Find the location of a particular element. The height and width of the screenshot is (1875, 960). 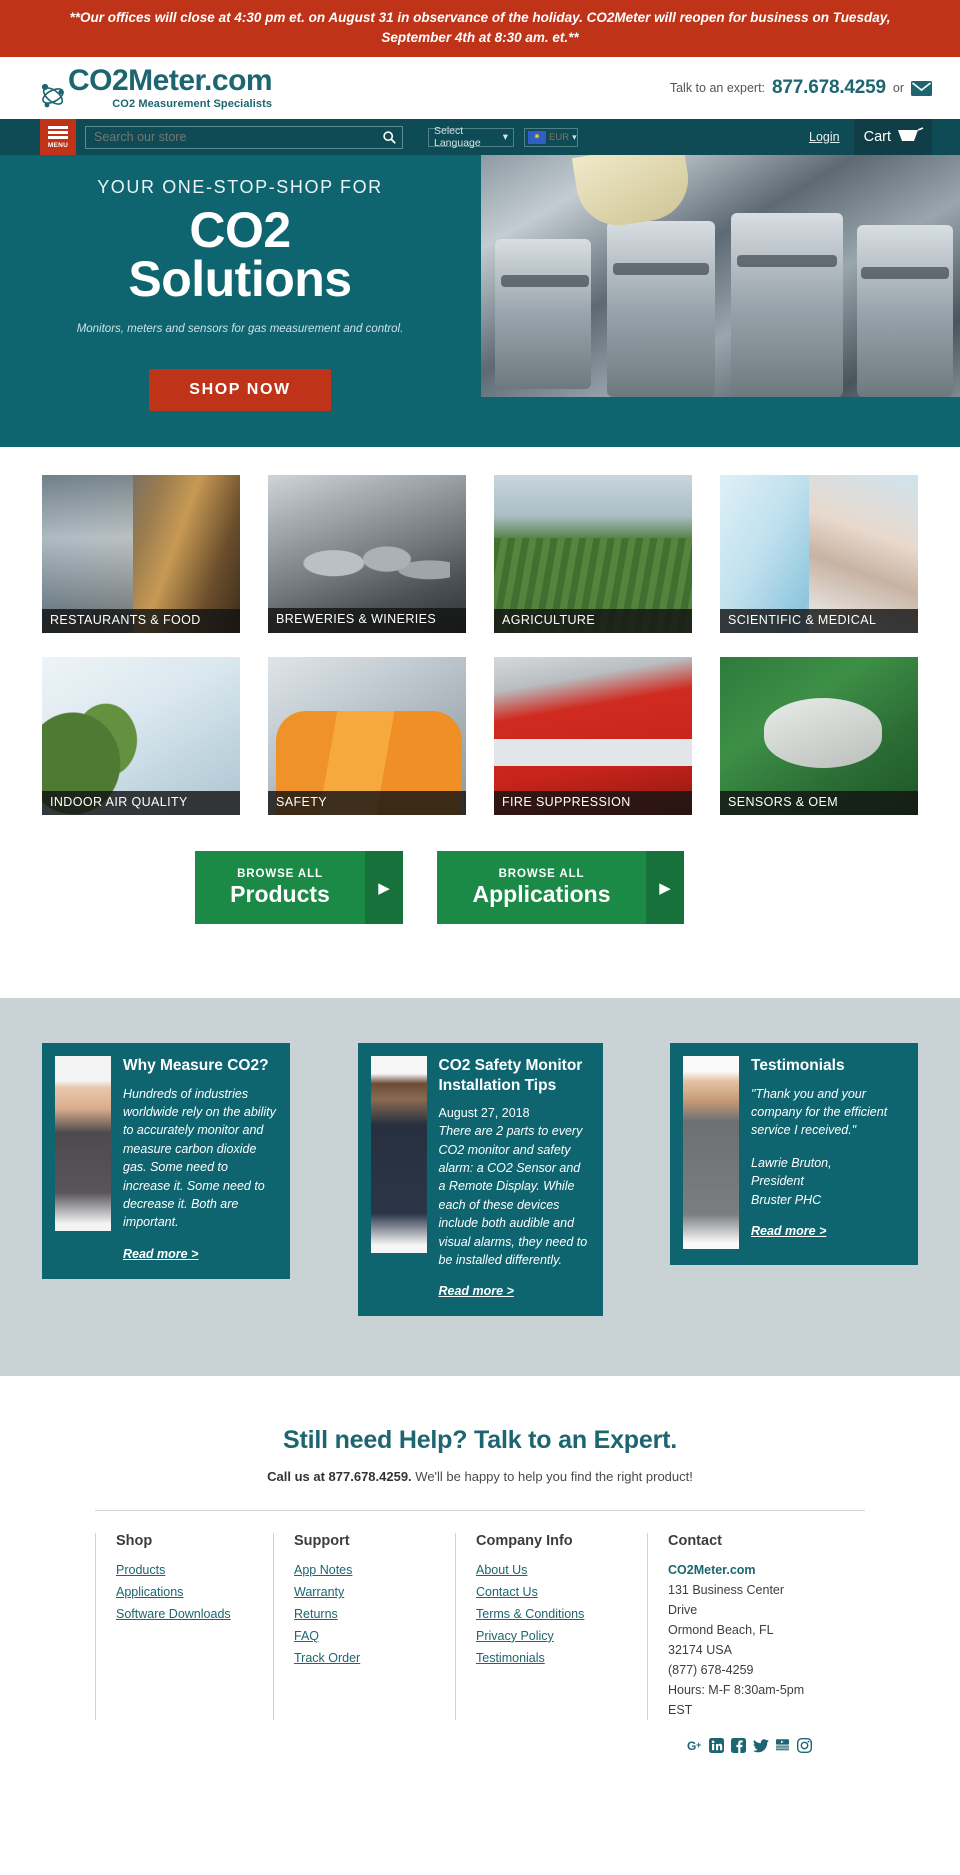

envelope-icon is located at coordinates (921, 88).